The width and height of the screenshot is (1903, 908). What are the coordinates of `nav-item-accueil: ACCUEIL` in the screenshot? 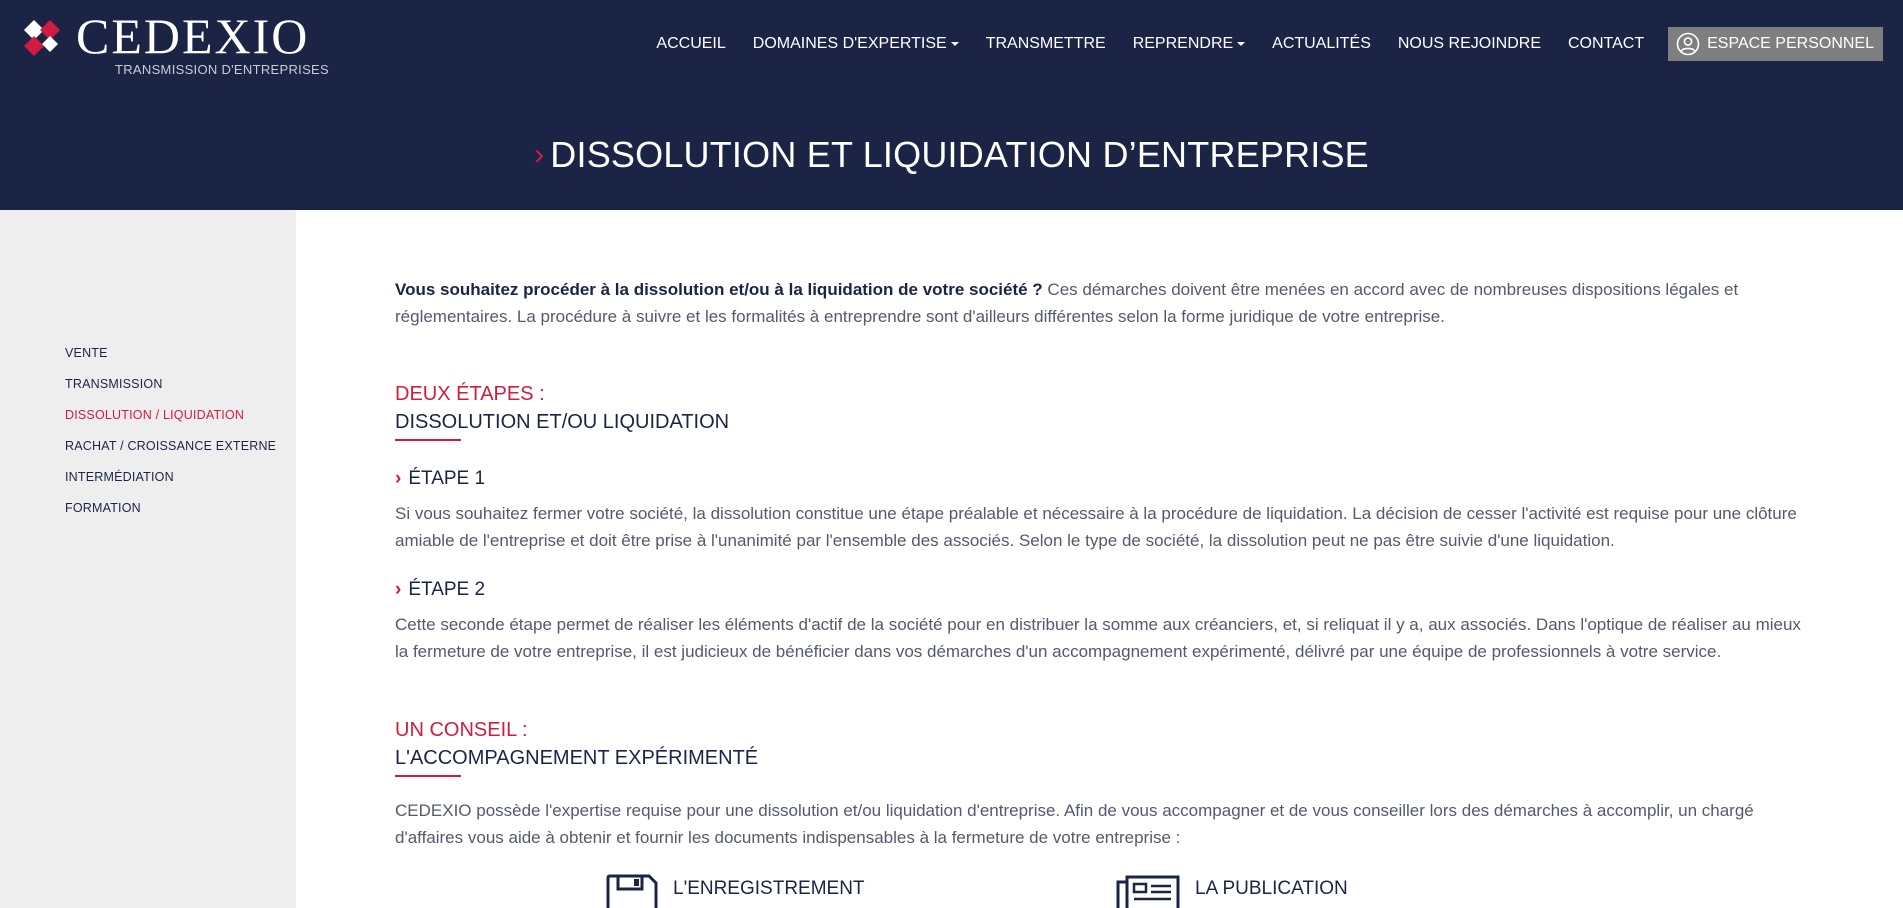 It's located at (690, 44).